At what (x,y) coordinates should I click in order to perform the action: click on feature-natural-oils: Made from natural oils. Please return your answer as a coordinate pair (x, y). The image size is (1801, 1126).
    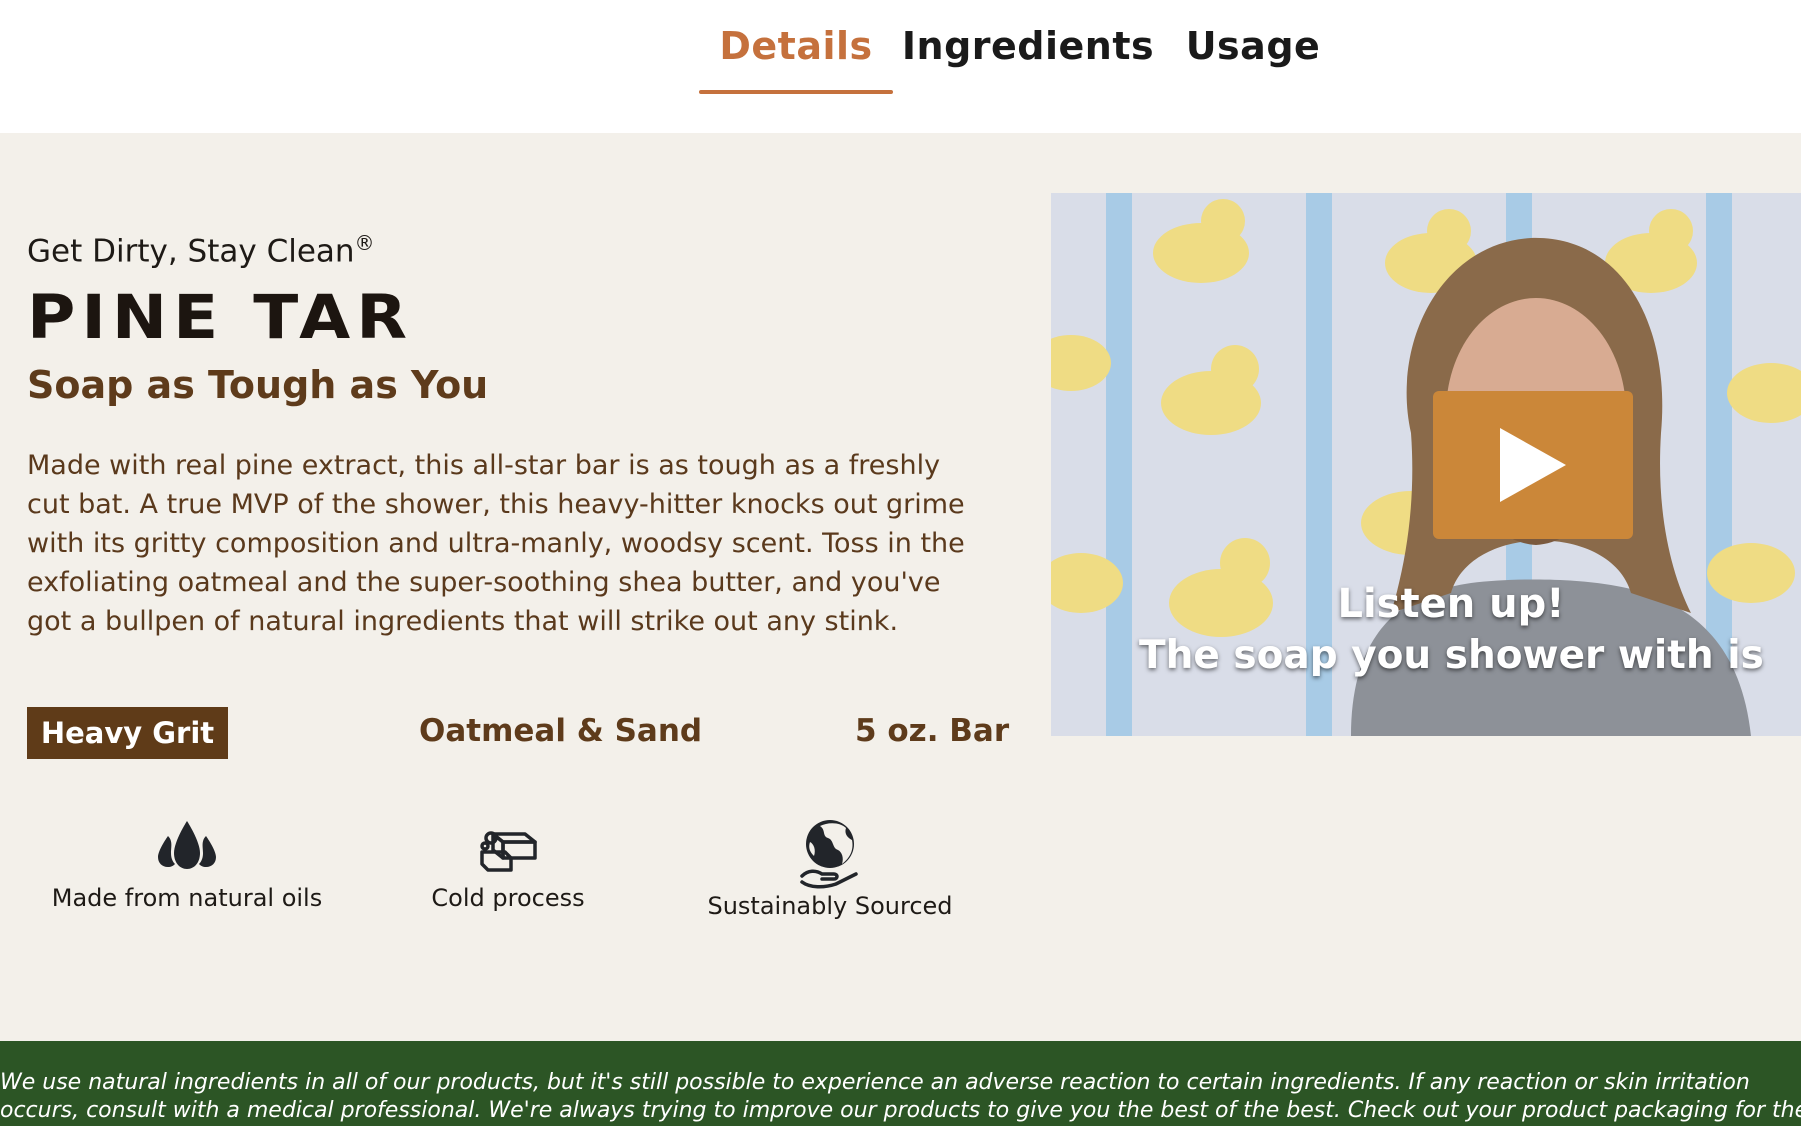
    Looking at the image, I should click on (187, 865).